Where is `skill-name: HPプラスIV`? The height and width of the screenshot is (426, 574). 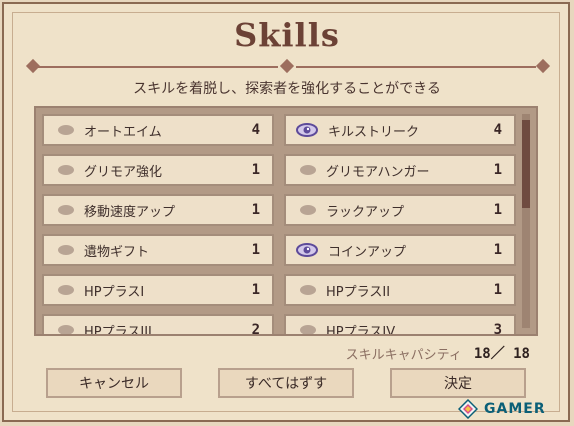 skill-name: HPプラスIV is located at coordinates (361, 330).